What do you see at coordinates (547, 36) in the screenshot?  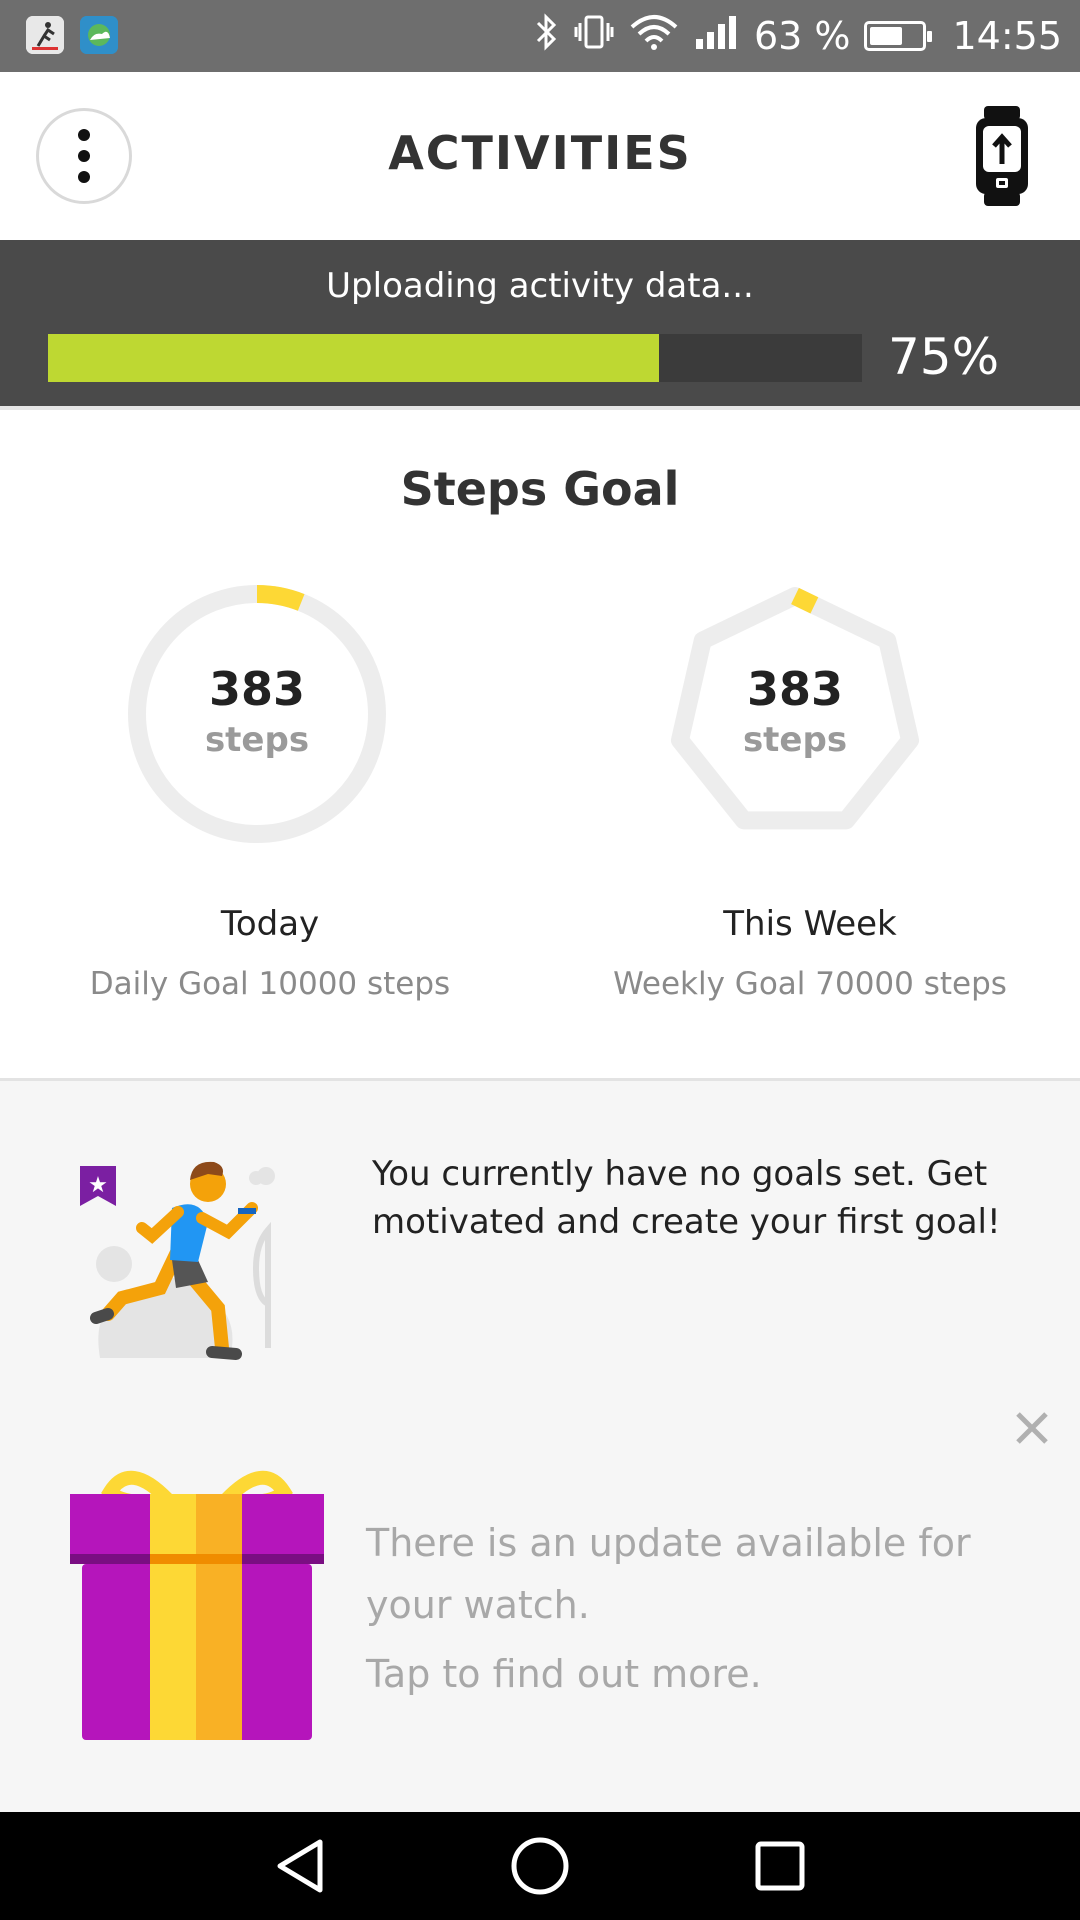 I see `bluetooth-icon` at bounding box center [547, 36].